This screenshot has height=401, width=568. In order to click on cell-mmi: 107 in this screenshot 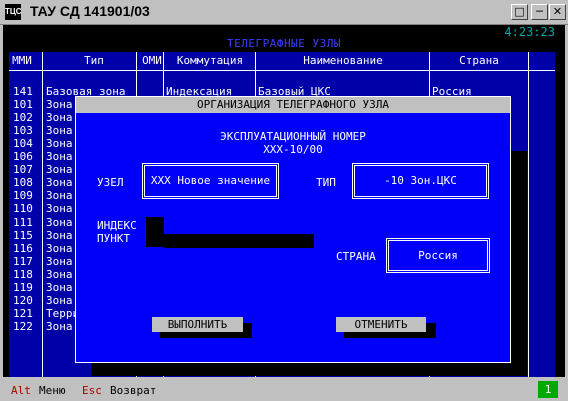, I will do `click(23, 169)`.